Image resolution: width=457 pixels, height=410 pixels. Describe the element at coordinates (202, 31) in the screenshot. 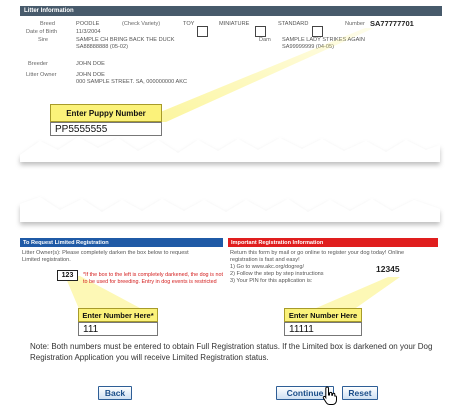

I see `variety-toy-checkbox` at that location.